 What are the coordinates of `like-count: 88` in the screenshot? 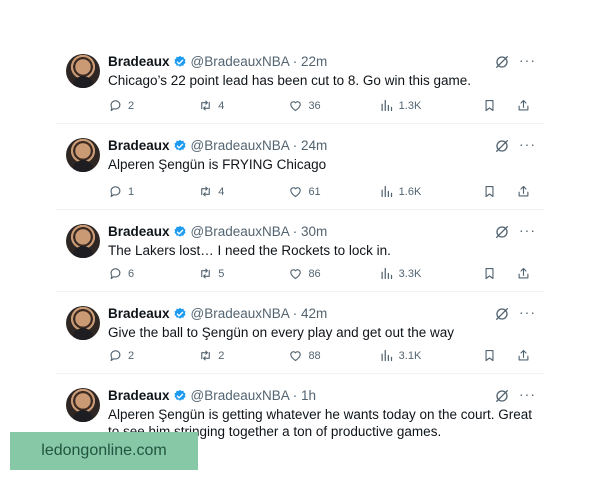 It's located at (314, 355).